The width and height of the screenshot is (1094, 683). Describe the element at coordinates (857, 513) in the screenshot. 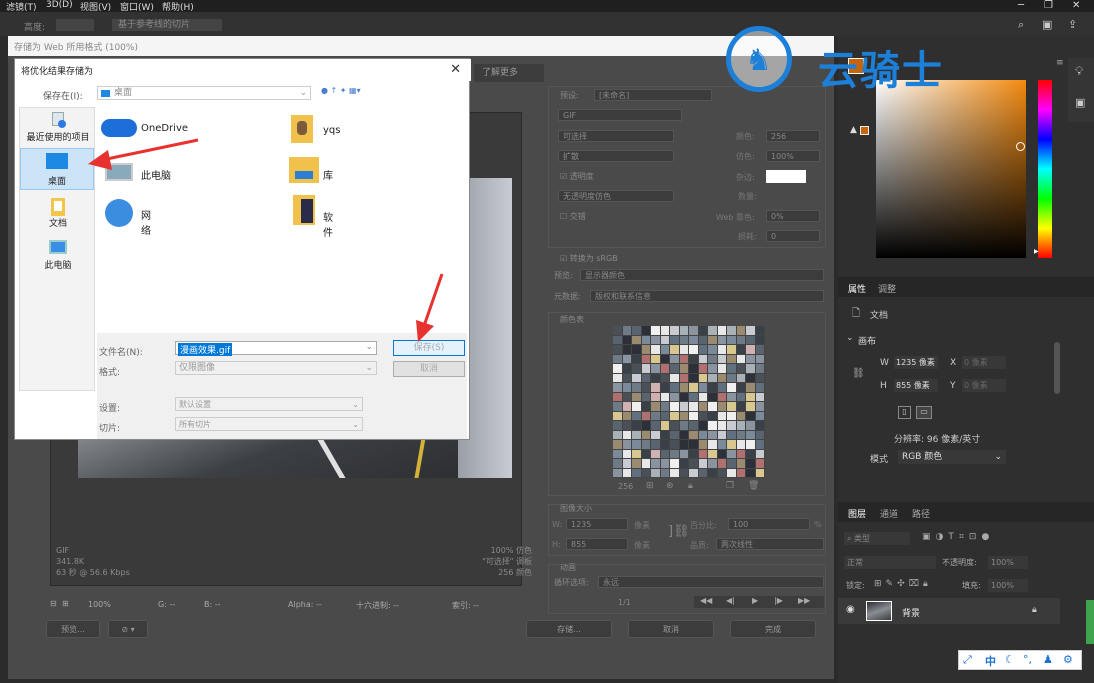

I see `tab-layers: 图层` at that location.